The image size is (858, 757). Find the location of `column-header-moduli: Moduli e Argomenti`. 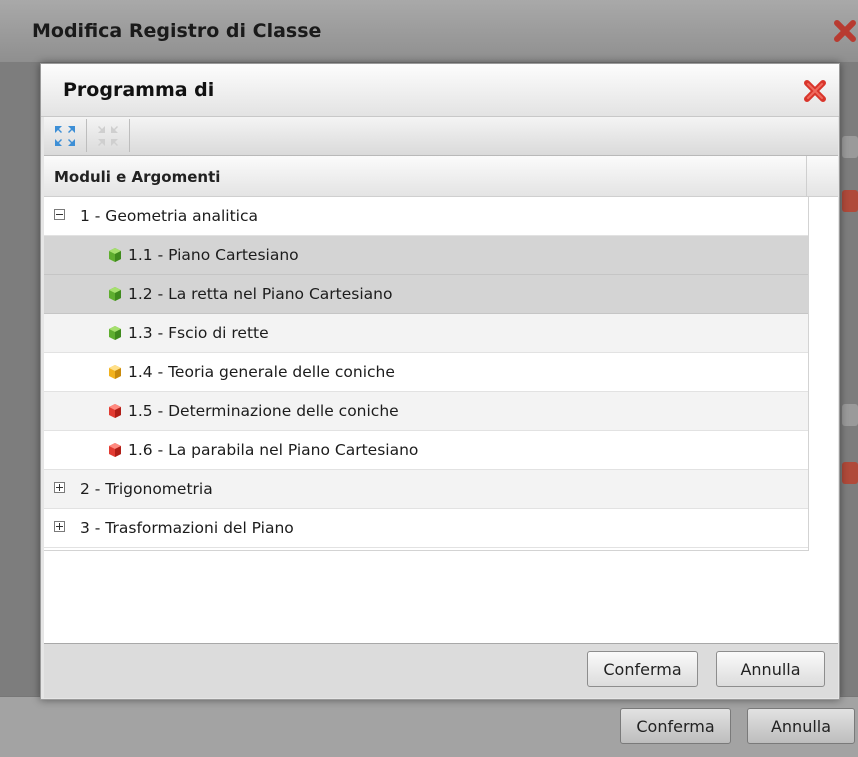

column-header-moduli: Moduli e Argomenti is located at coordinates (137, 177).